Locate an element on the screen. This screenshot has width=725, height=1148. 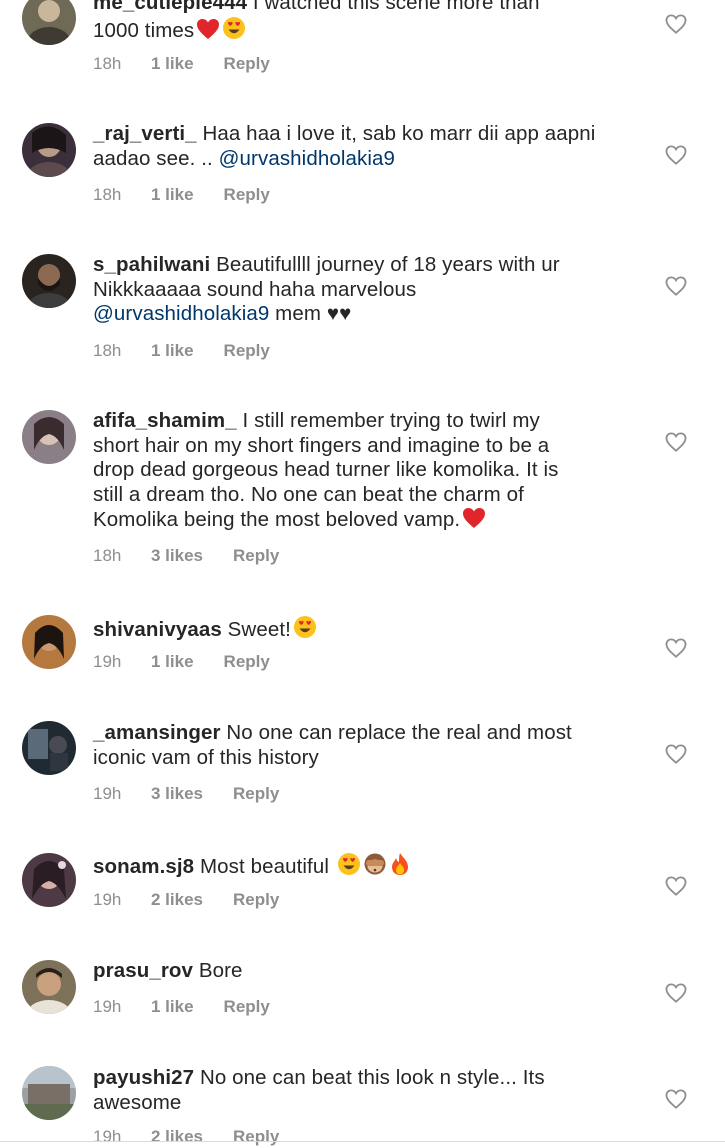
see-no-evil-monkey-emoji is located at coordinates (375, 867).